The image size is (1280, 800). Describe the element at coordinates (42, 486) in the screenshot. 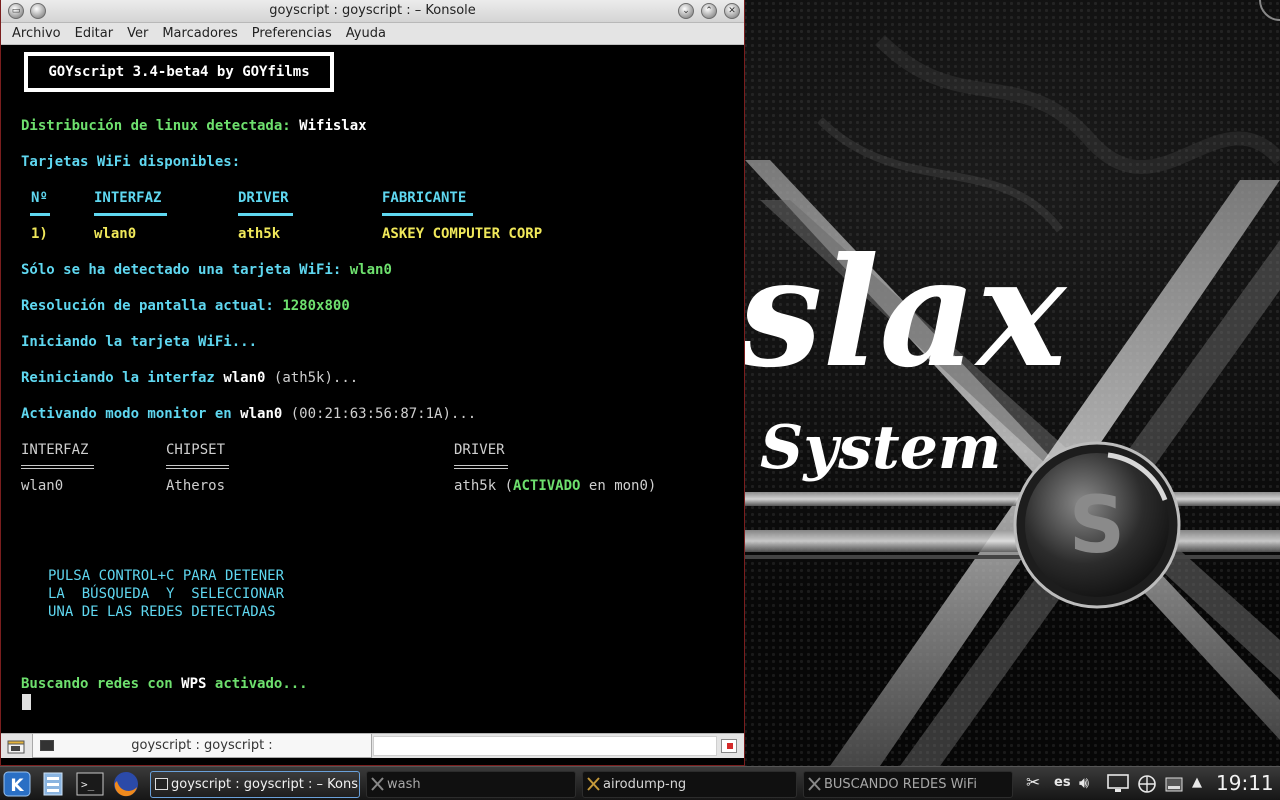

I see `iface-cell-interfaz: wlan0` at that location.